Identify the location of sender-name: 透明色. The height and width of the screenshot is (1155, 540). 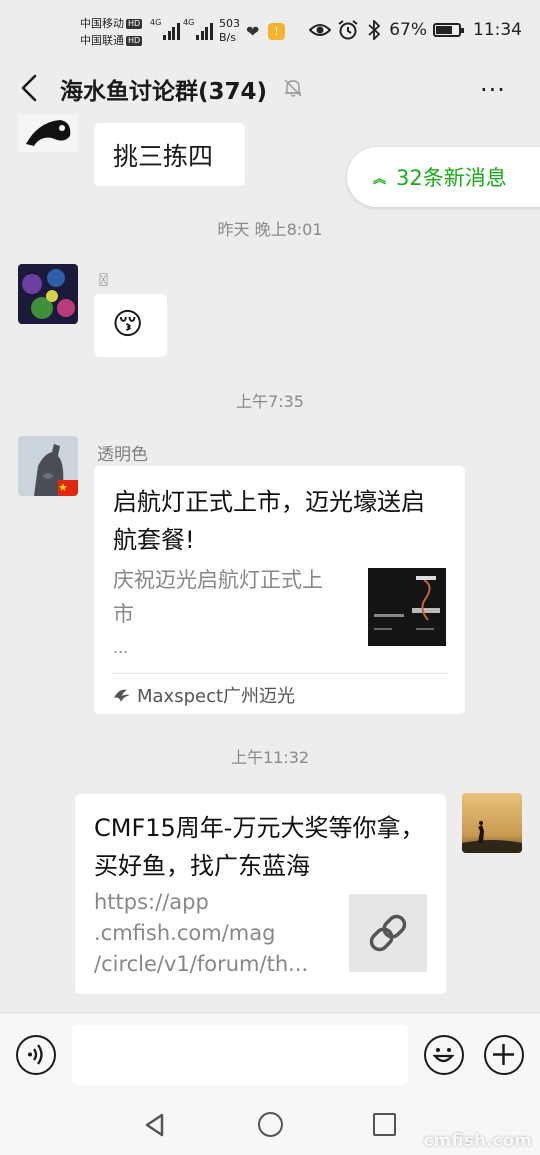
(122, 455).